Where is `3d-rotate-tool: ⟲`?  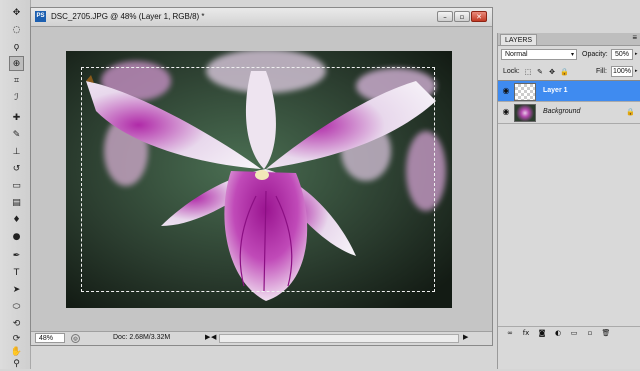 3d-rotate-tool: ⟲ is located at coordinates (16, 323).